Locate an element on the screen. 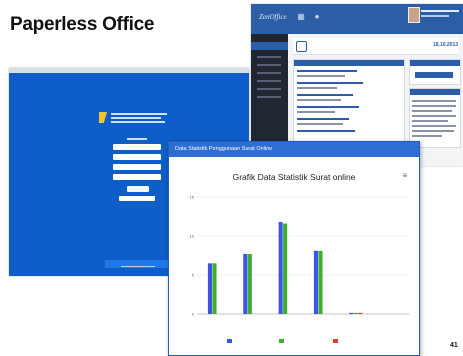 Image resolution: width=463 pixels, height=356 pixels. y-tick-label: 15 is located at coordinates (192, 197).